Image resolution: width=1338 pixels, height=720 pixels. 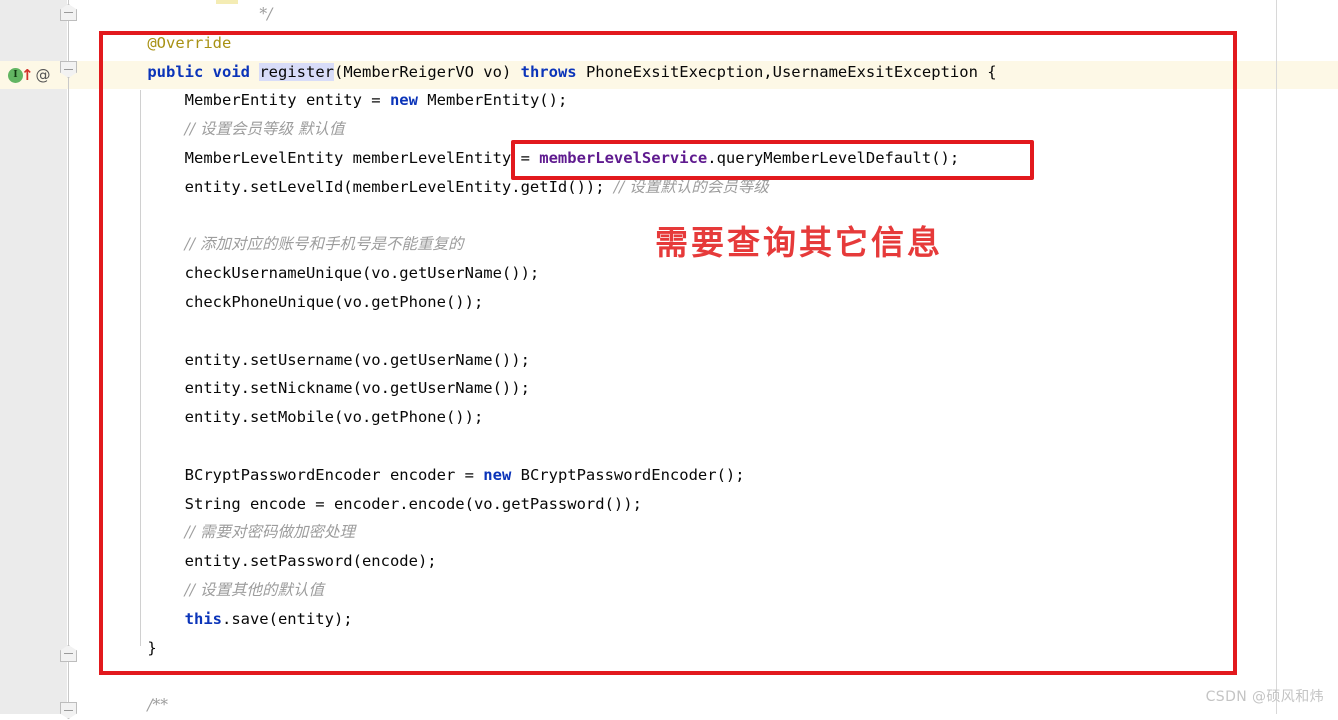 What do you see at coordinates (158, 705) in the screenshot?
I see `code-token: /**` at bounding box center [158, 705].